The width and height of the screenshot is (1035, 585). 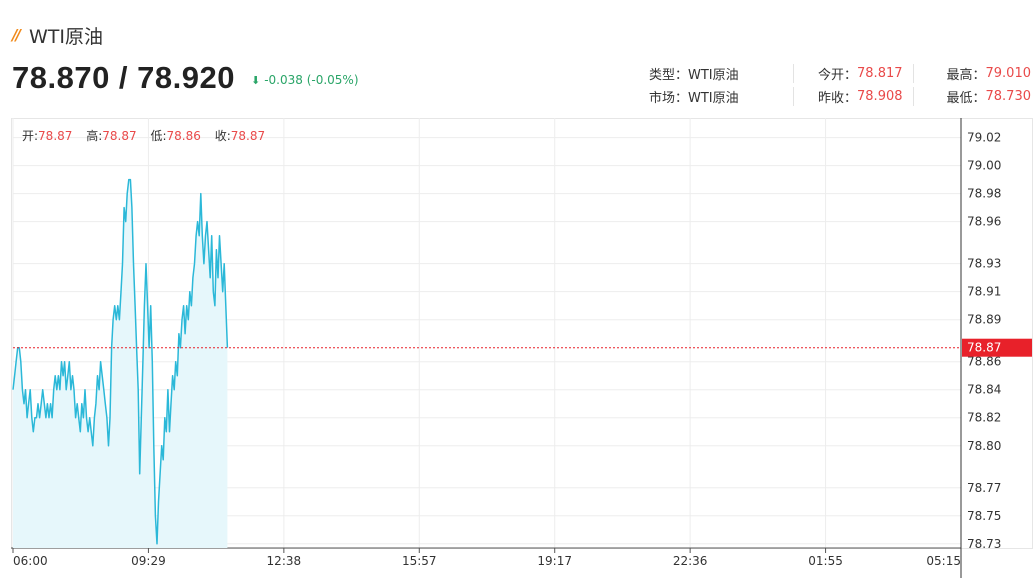 I want to click on y-tick-label: 78.82, so click(x=984, y=418).